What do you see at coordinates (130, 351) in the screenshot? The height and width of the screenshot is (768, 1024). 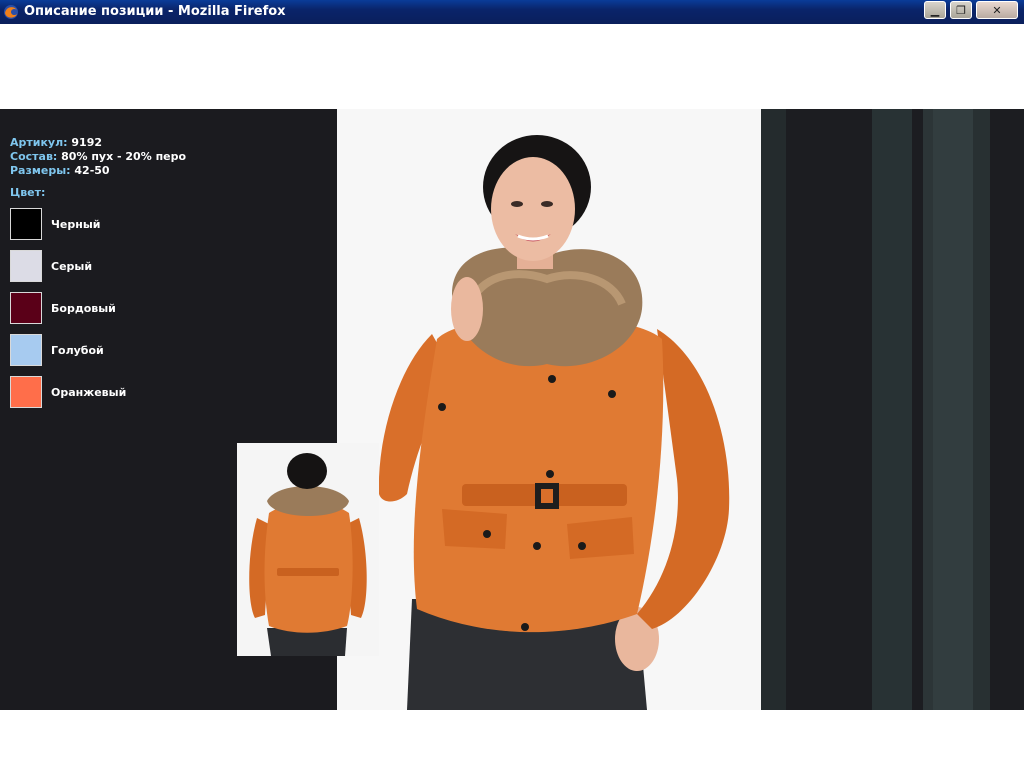 I see `color-option-light-blue: Голубой` at bounding box center [130, 351].